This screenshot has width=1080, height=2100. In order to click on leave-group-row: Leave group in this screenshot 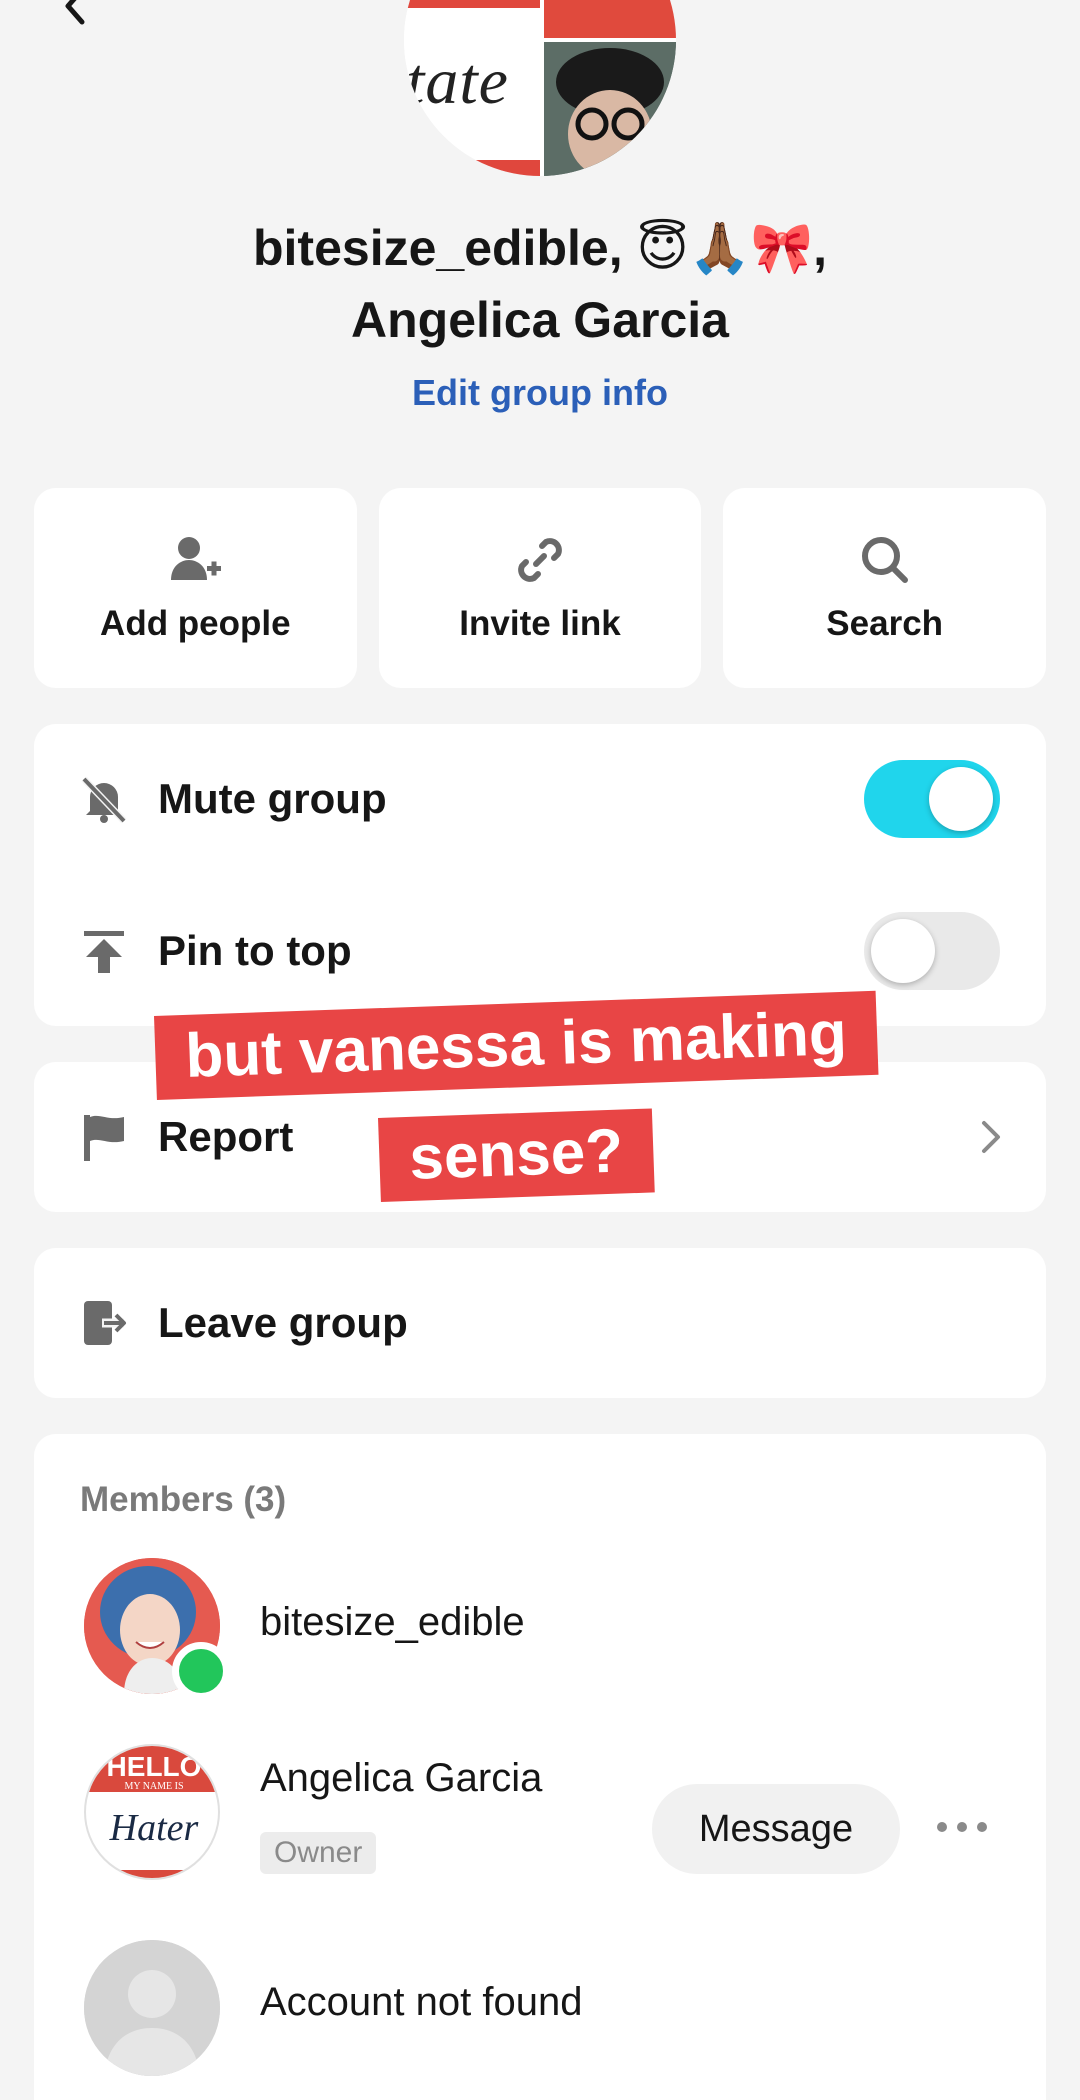, I will do `click(540, 1323)`.